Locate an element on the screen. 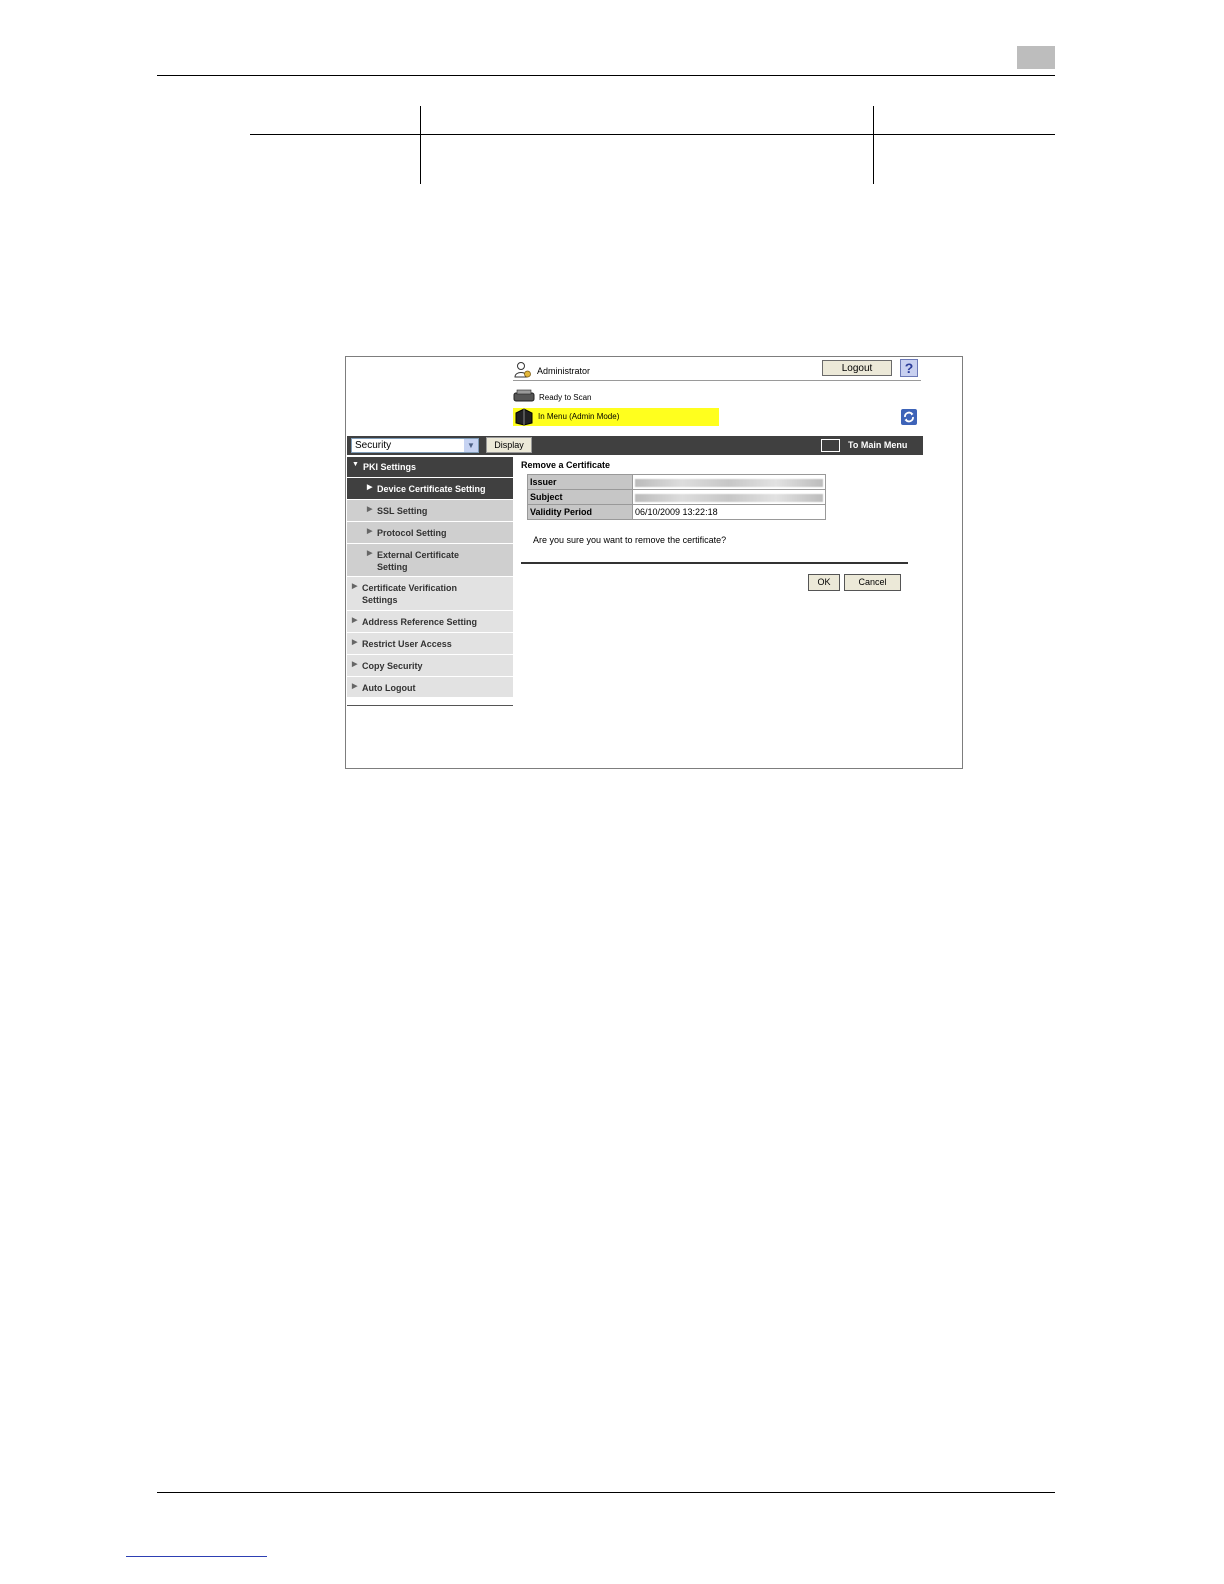 Image resolution: width=1224 pixels, height=1584 pixels. subject-value is located at coordinates (729, 497).